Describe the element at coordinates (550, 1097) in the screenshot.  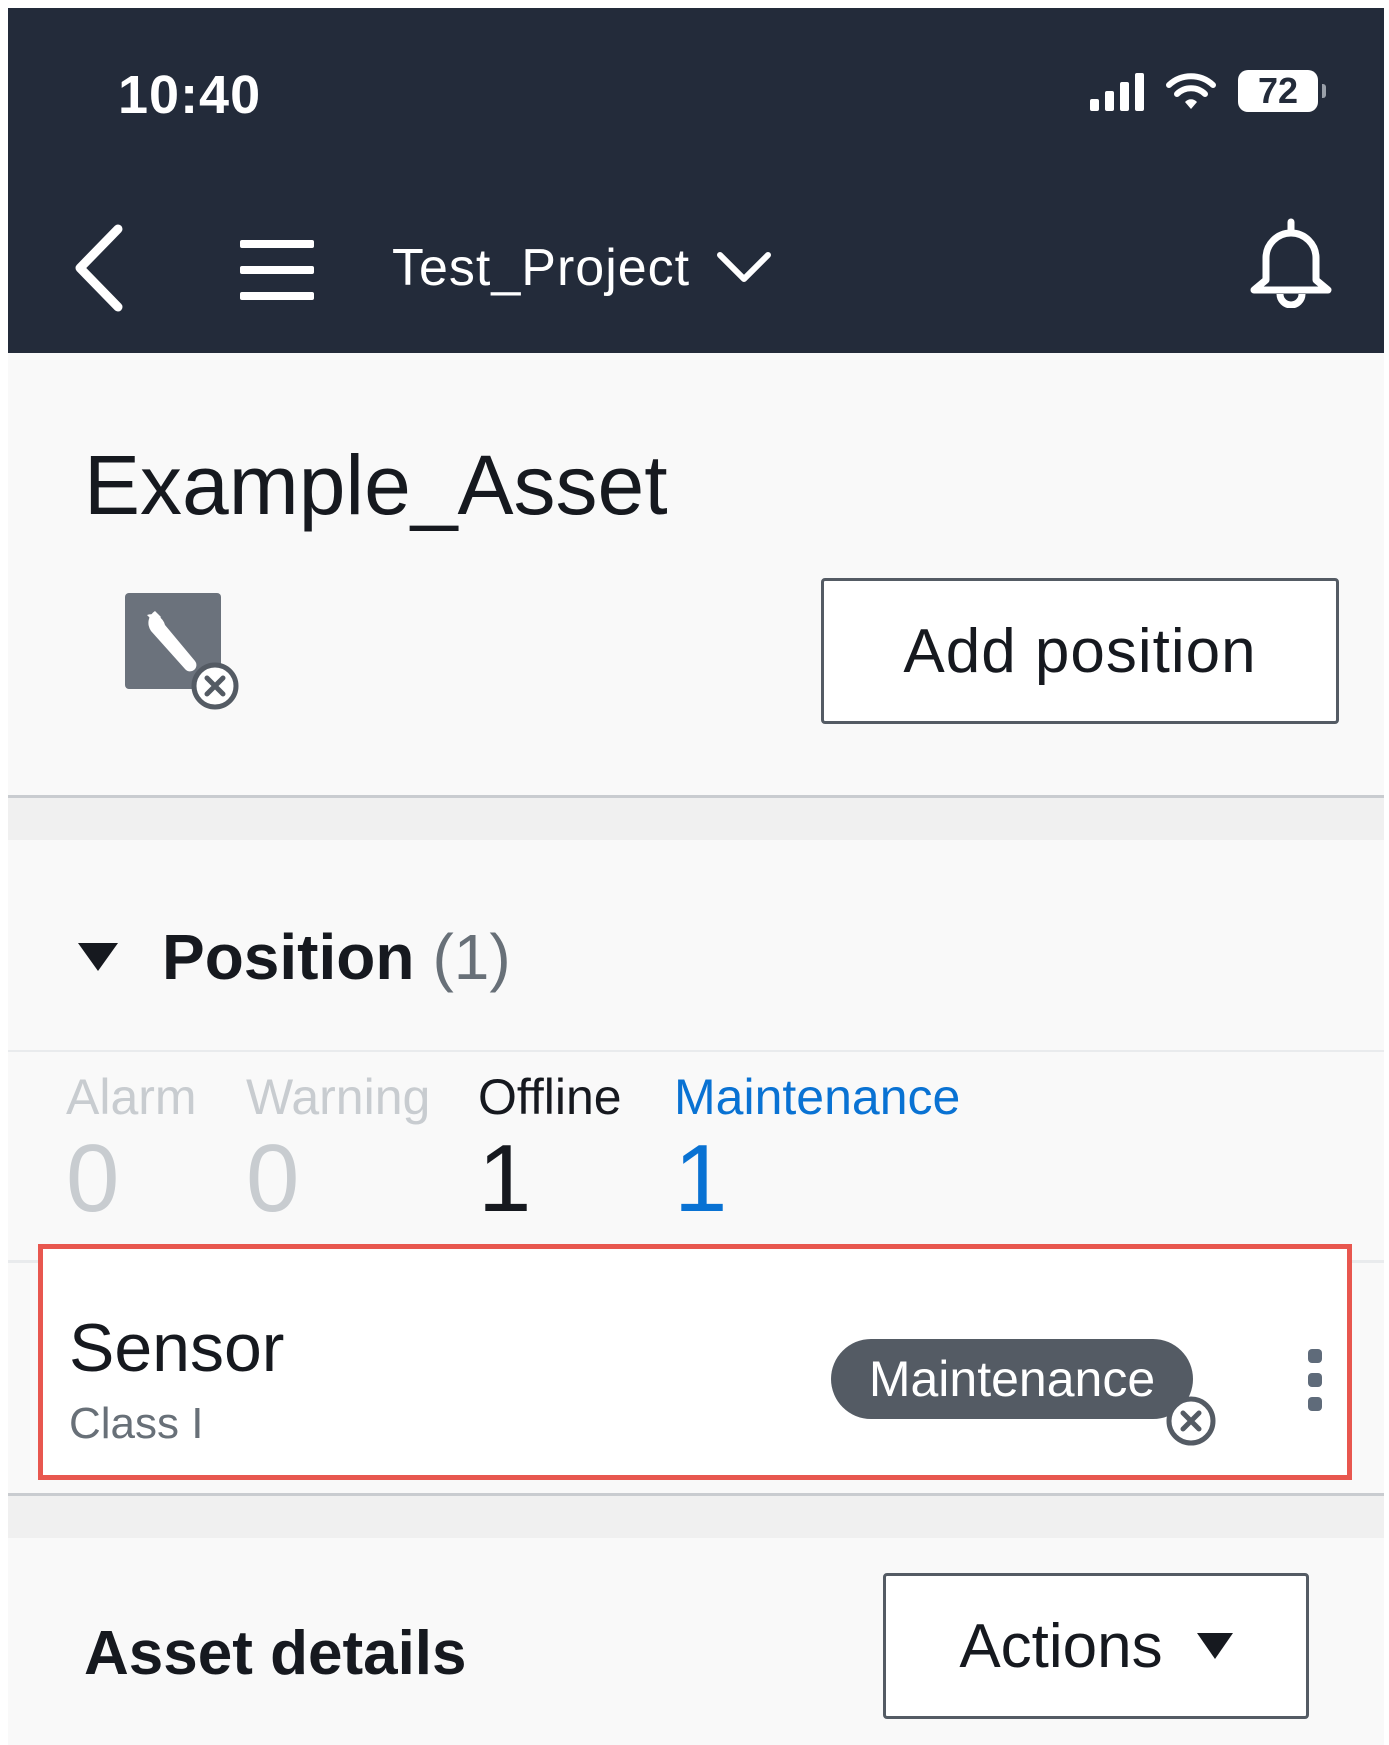
I see `offline-label: Offline` at that location.